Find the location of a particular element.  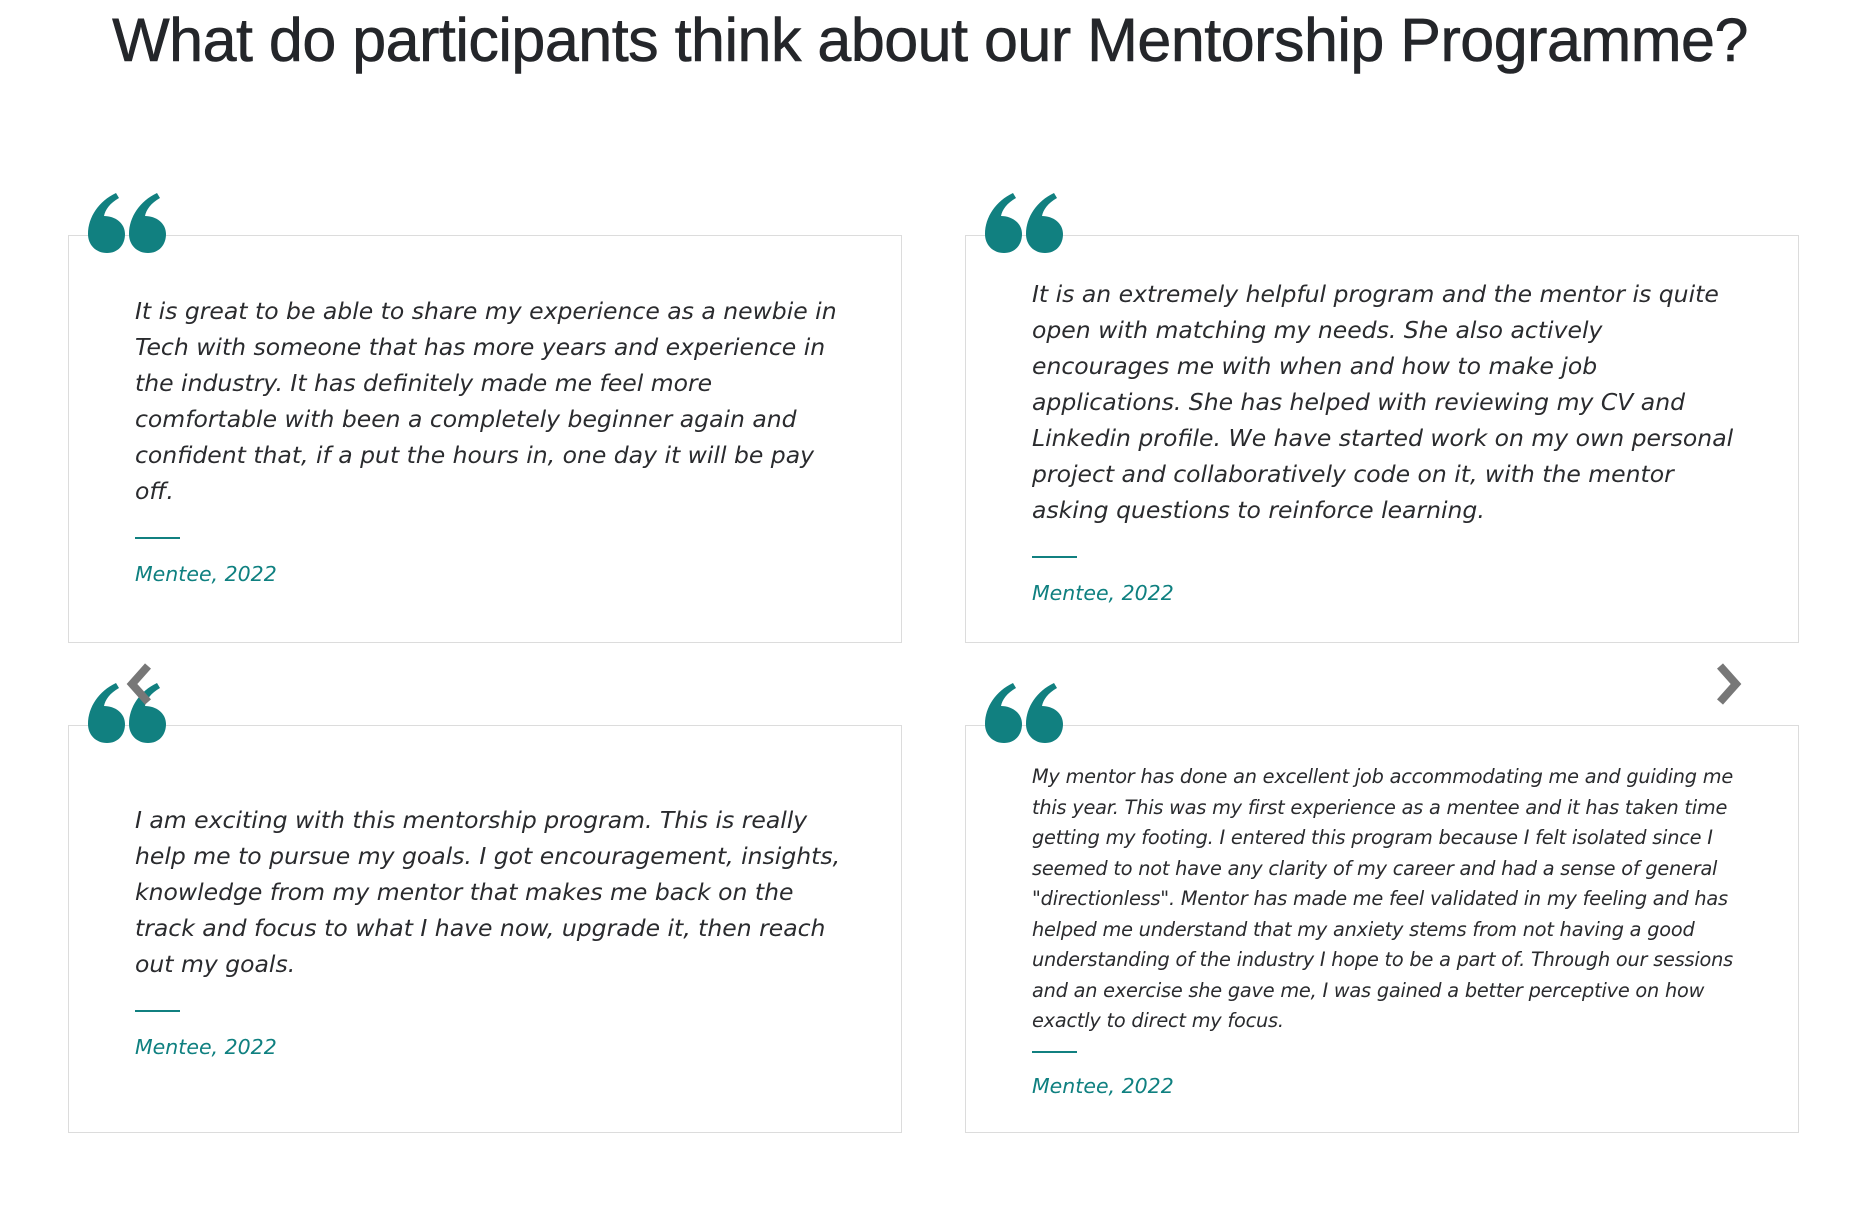

chevron-right-icon is located at coordinates (1728, 684).